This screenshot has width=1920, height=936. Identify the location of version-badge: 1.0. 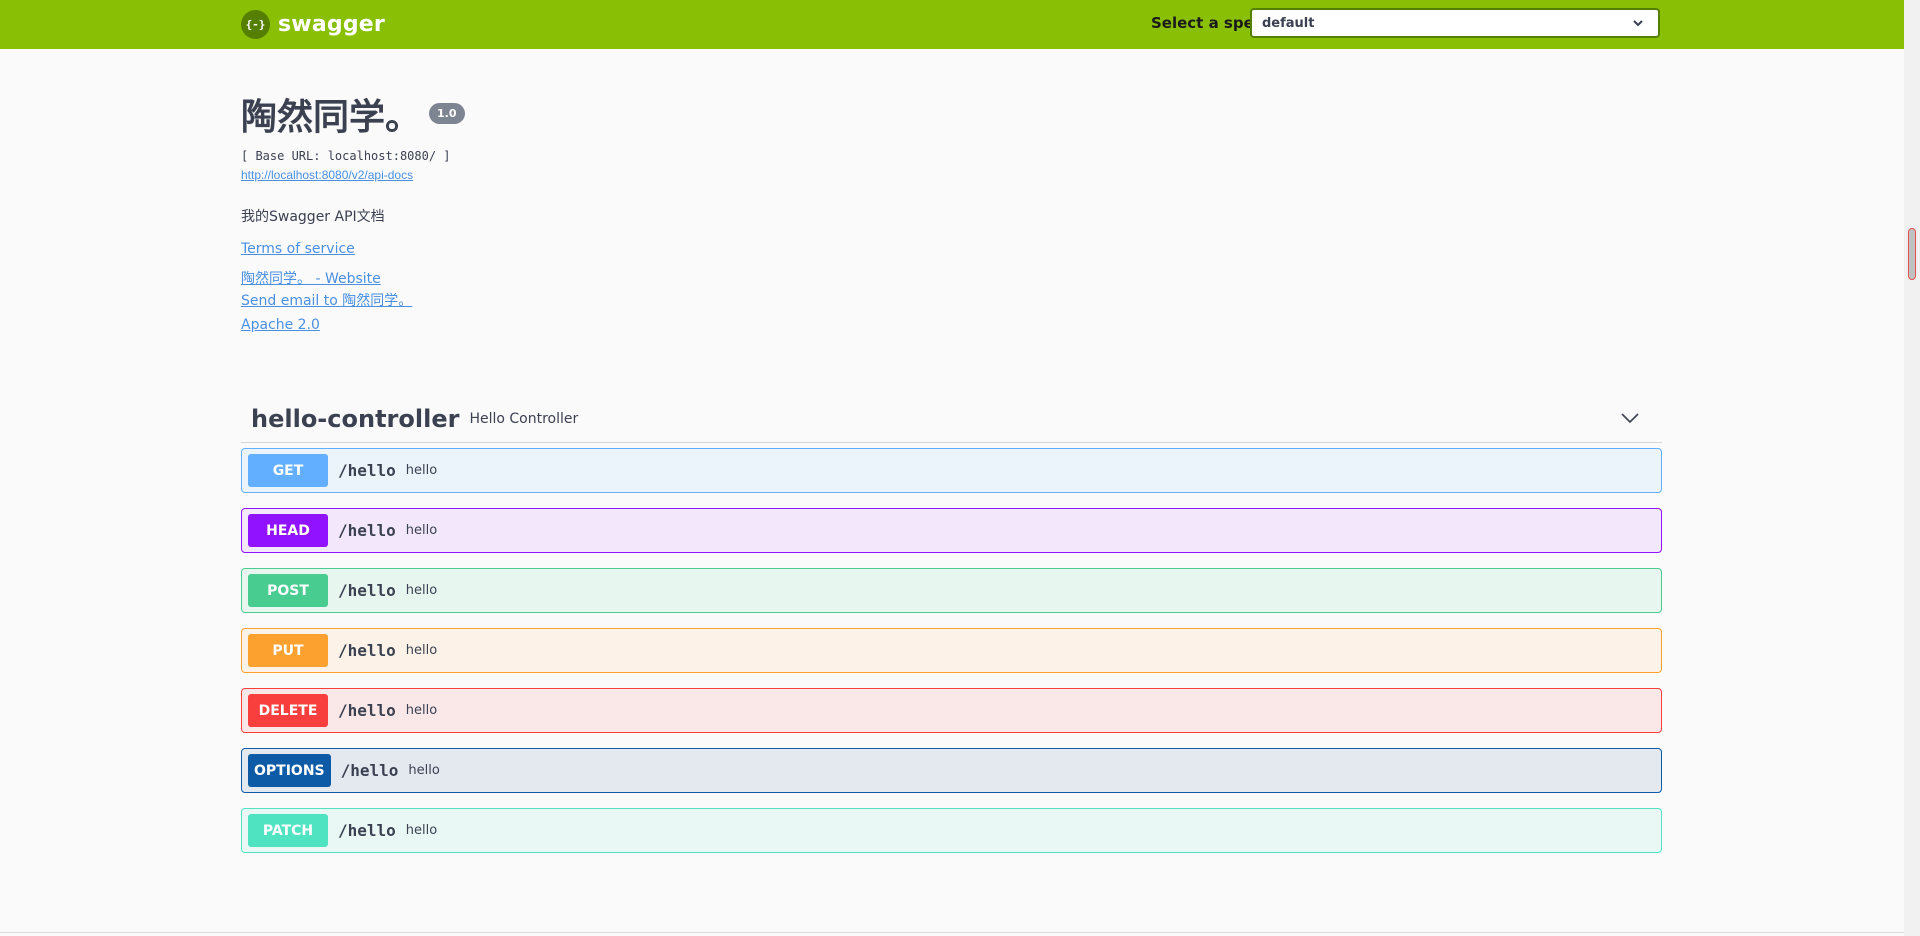
(447, 113).